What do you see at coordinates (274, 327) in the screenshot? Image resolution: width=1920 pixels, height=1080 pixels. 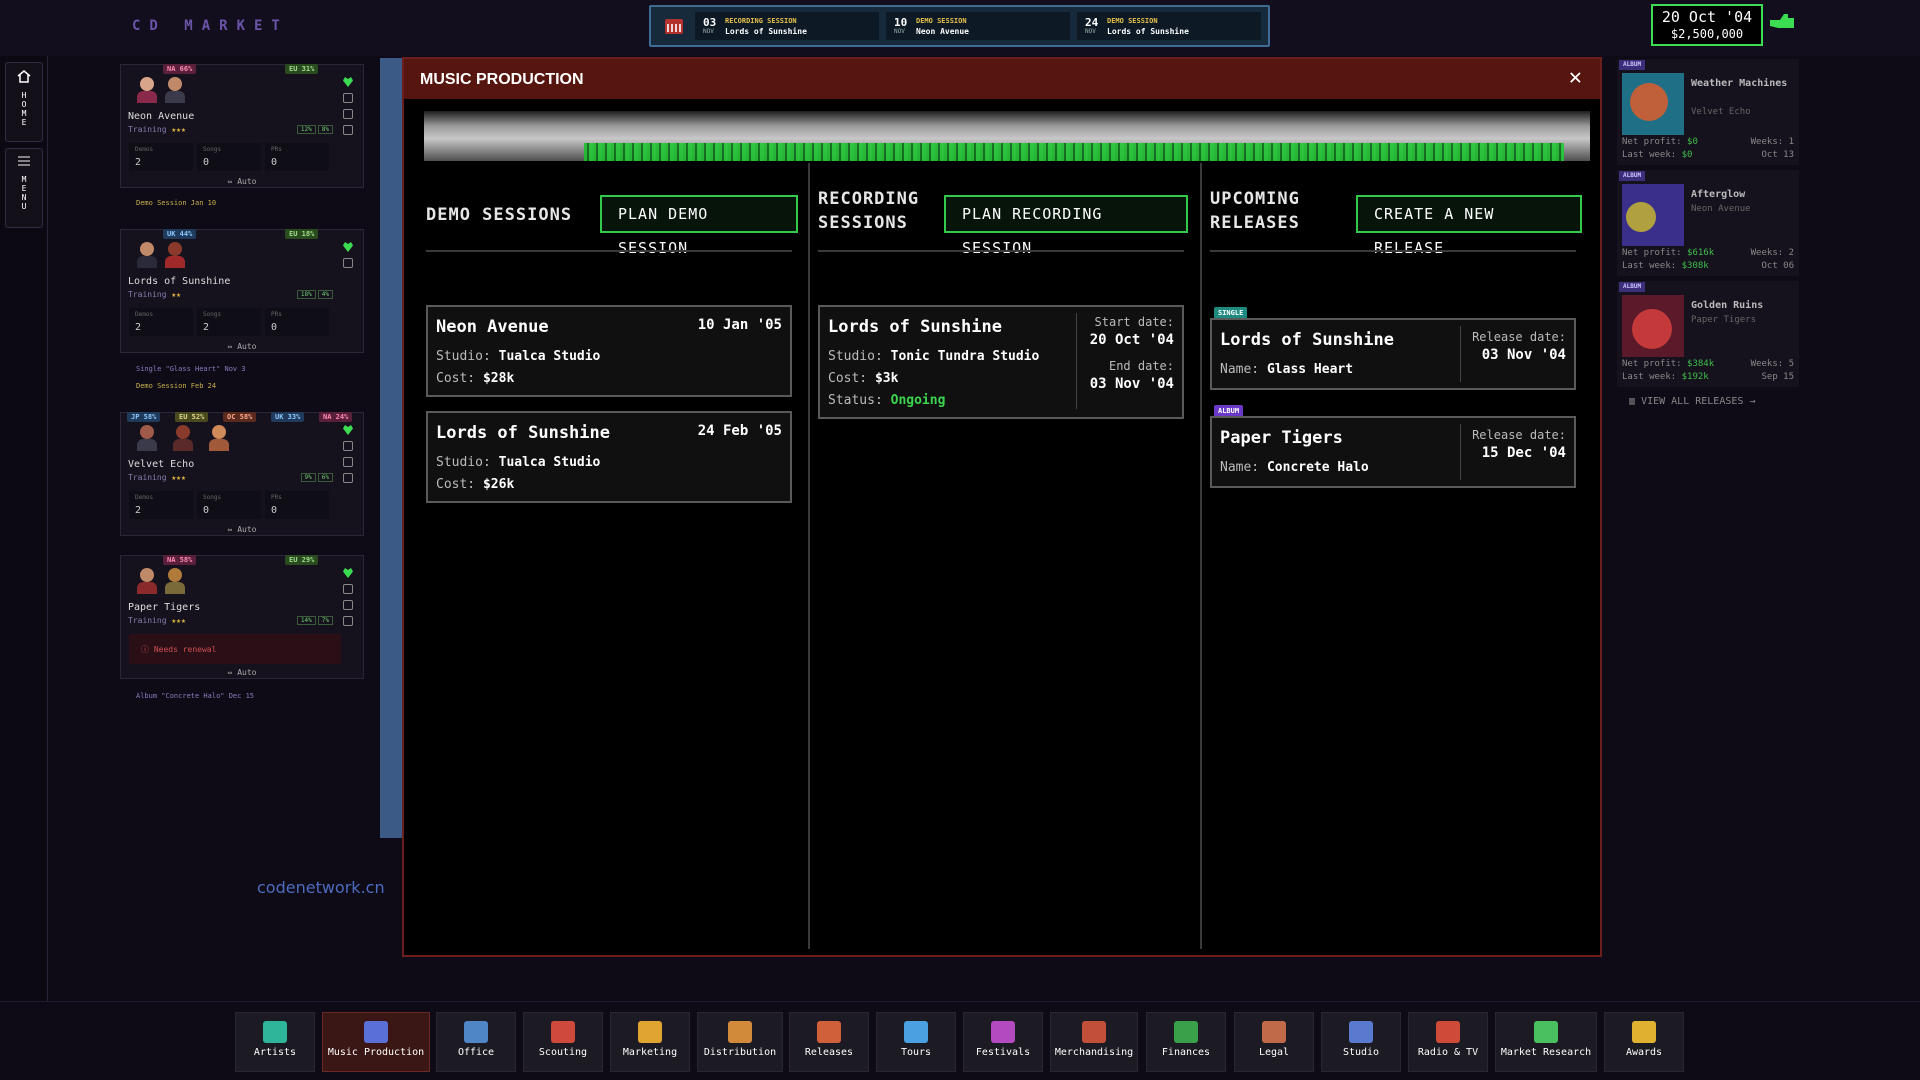 I see `stat-value: 0` at bounding box center [274, 327].